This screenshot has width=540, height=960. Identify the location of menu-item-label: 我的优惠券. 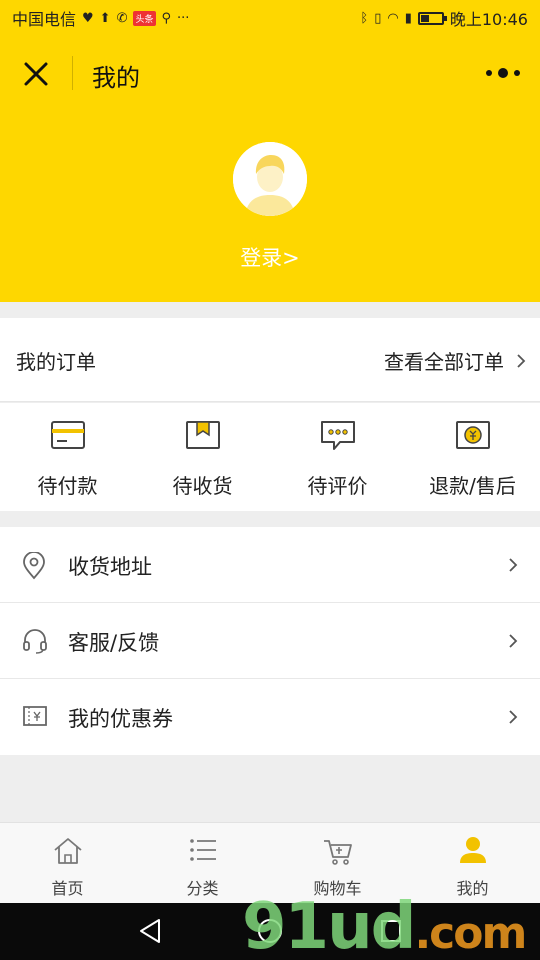
(120, 719).